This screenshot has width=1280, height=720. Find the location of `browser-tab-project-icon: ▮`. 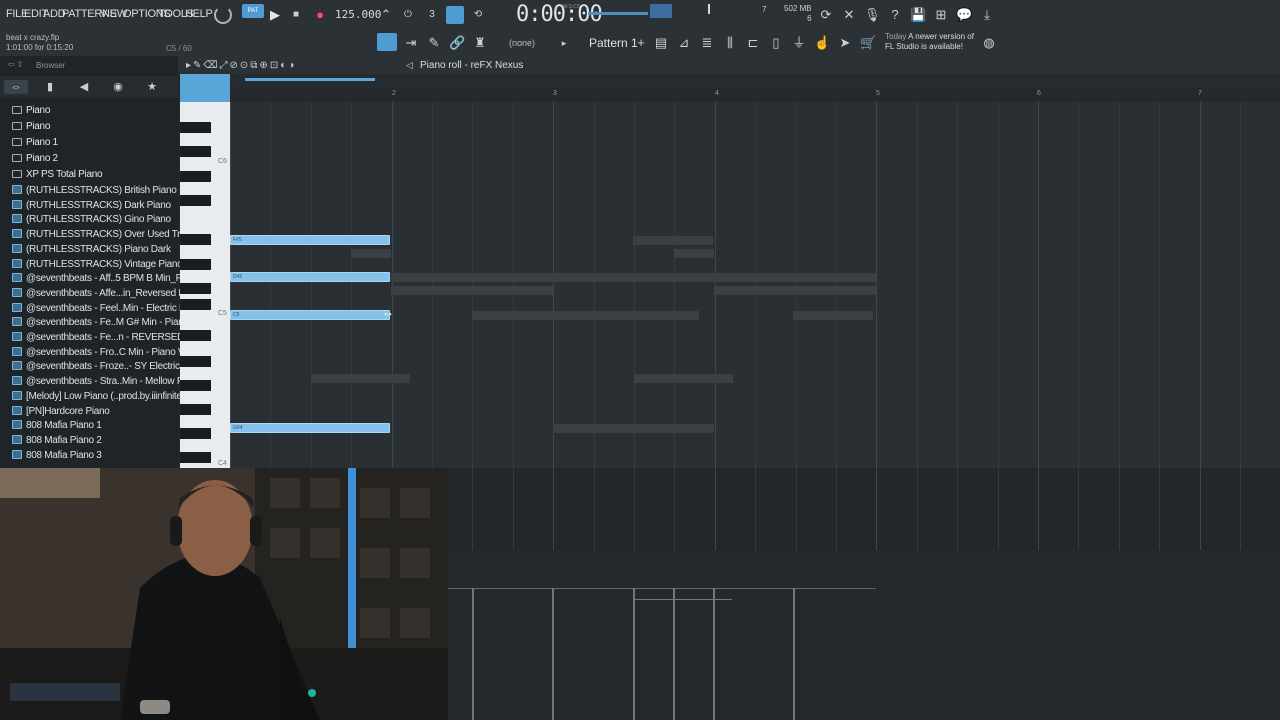

browser-tab-project-icon: ▮ is located at coordinates (50, 87).